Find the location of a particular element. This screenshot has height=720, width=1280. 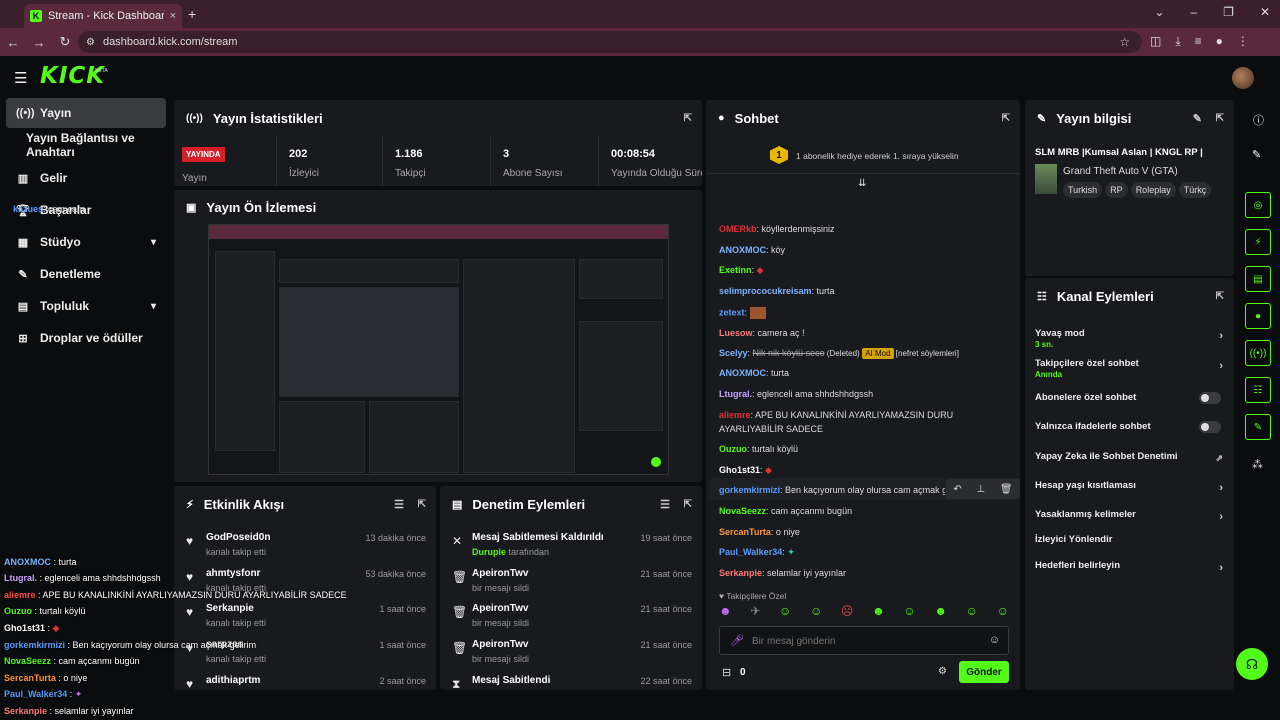

chat-username: NovaSeezz is located at coordinates (742, 511).